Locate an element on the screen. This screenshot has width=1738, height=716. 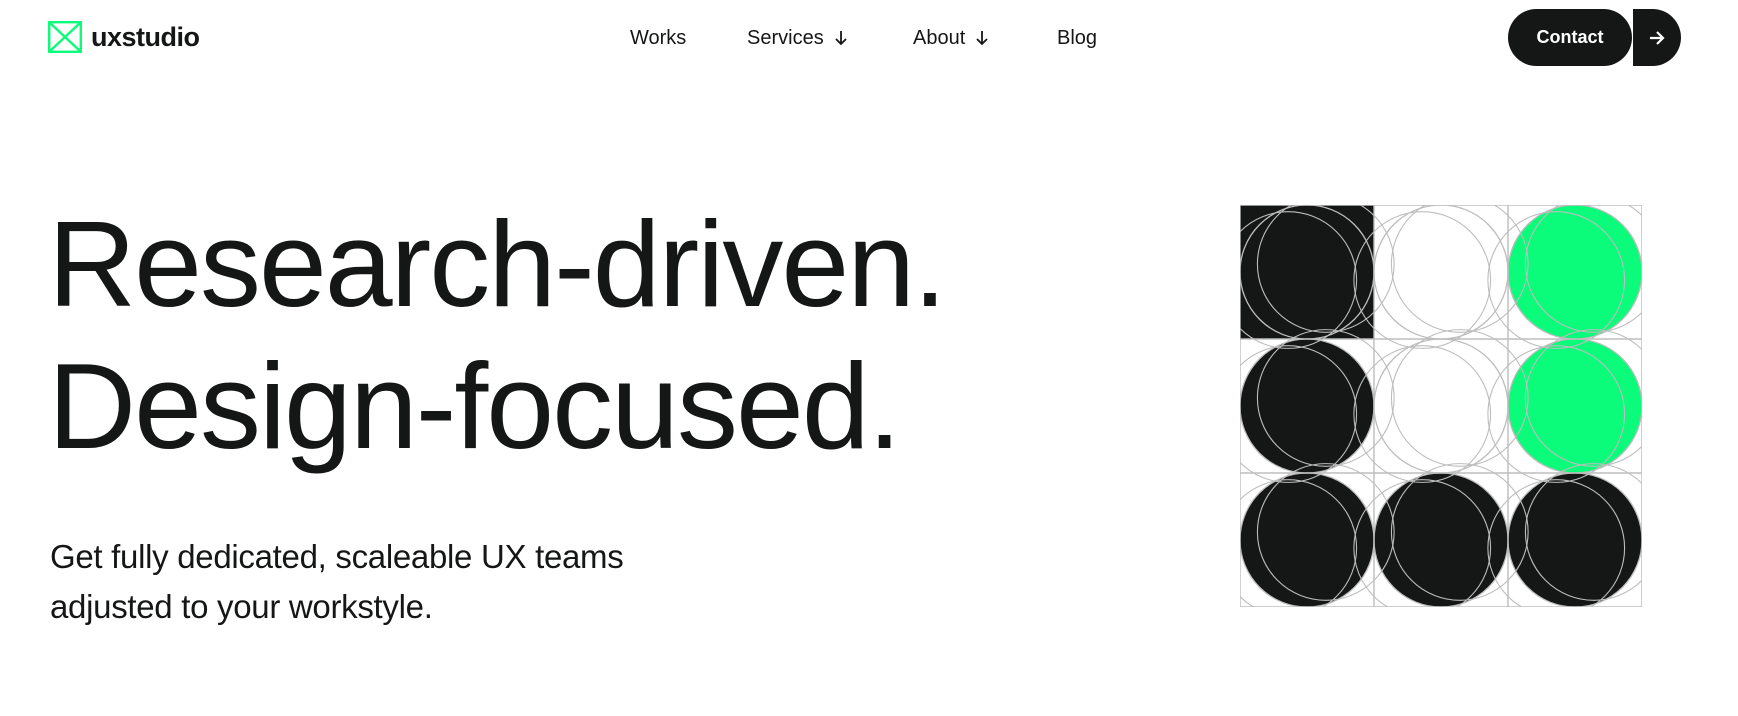
nav-item-about: About is located at coordinates (951, 38).